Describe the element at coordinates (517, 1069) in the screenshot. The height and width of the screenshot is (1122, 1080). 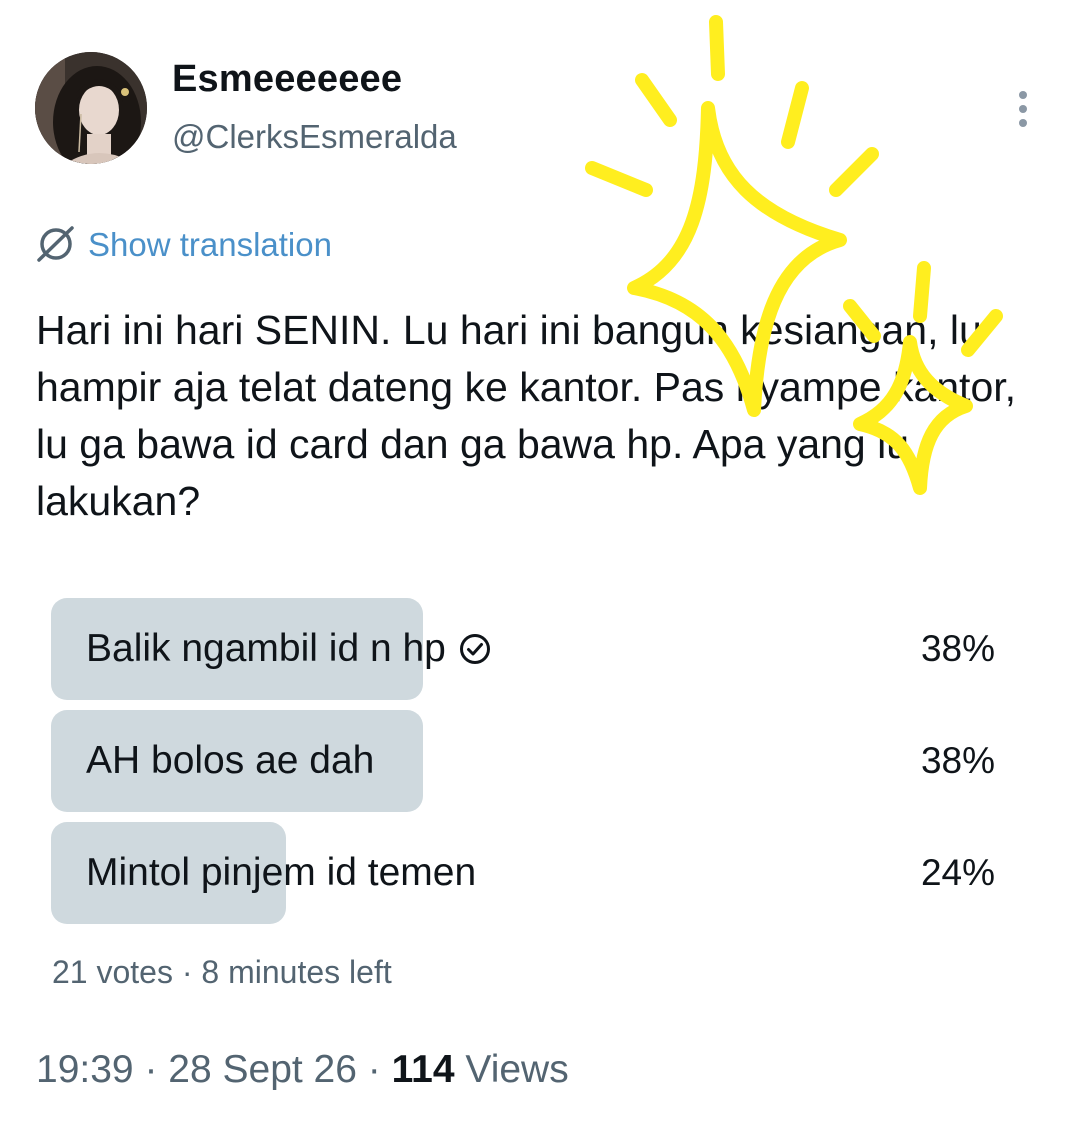
I see `views-label: Views` at that location.